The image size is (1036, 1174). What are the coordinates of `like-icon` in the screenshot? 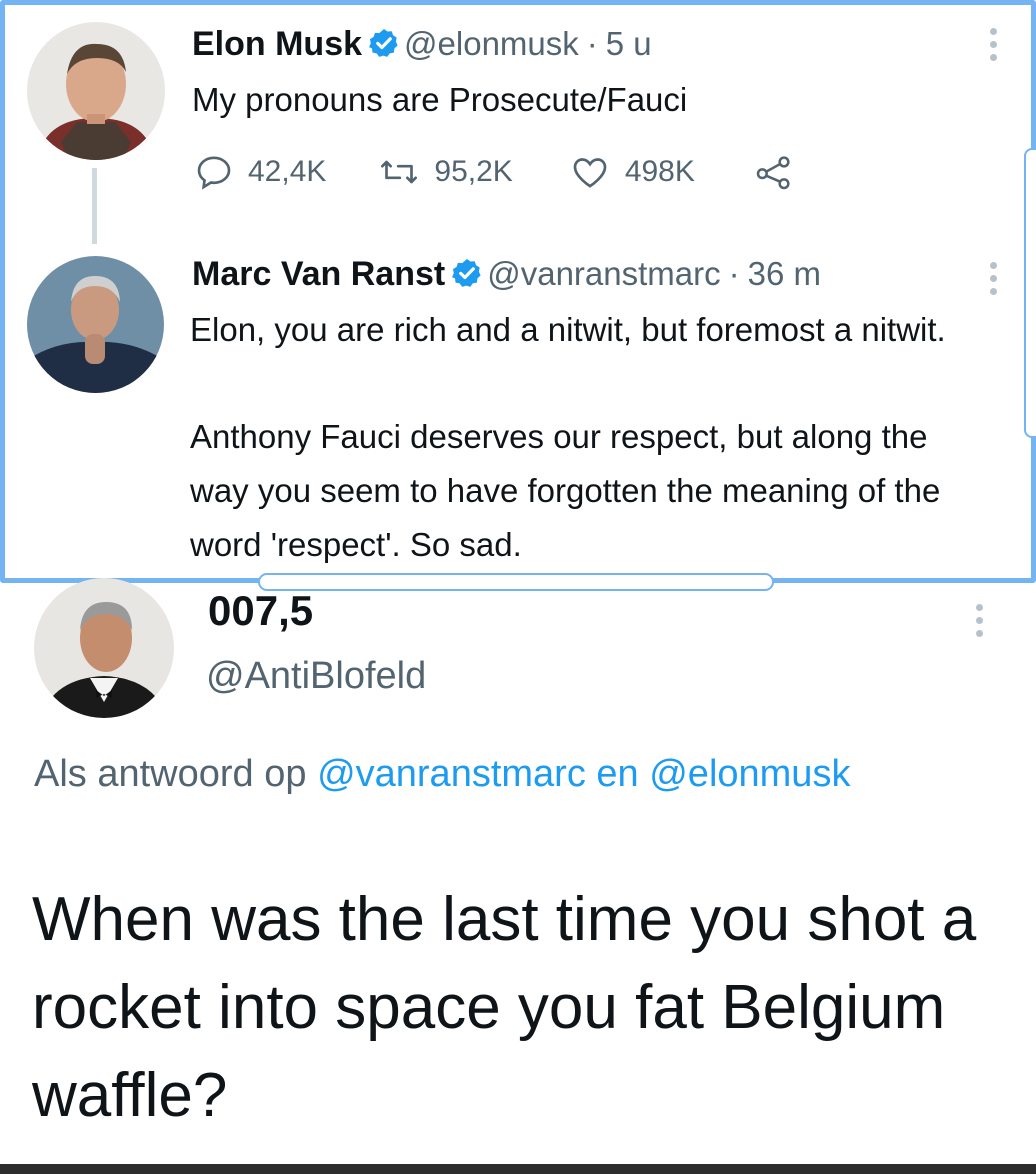 It's located at (590, 173).